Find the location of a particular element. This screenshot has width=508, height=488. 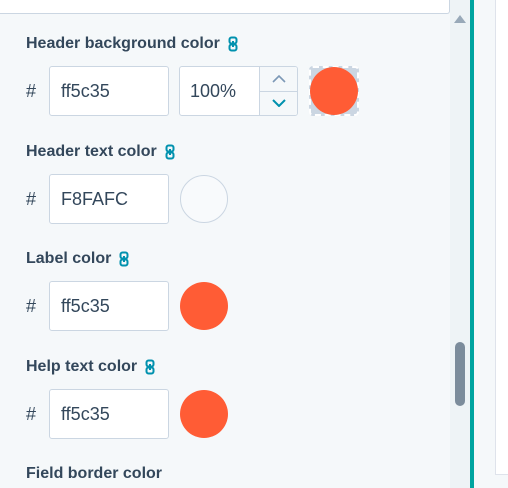

label-color-hex-input: ff5c35 is located at coordinates (109, 306).